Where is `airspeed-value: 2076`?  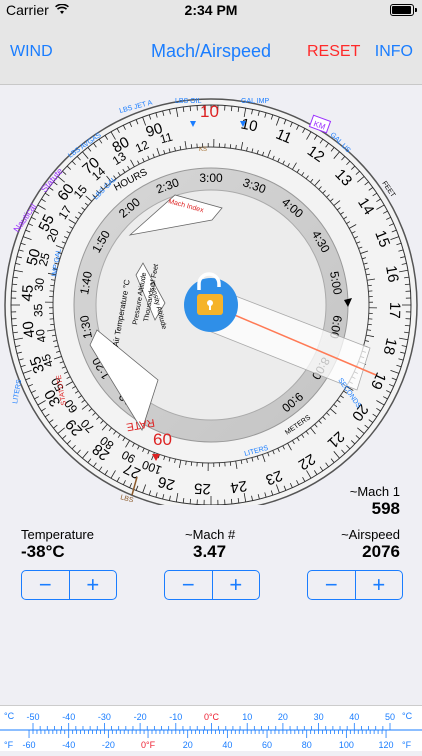
airspeed-value: 2076 is located at coordinates (381, 552).